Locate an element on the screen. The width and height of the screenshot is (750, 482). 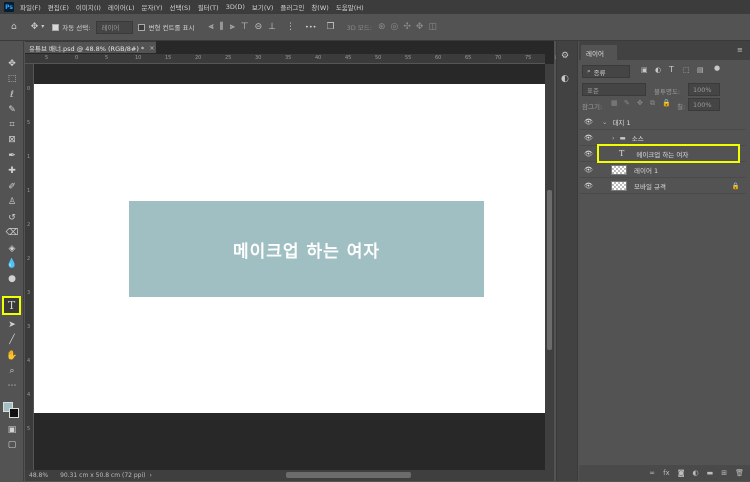
banner-text: 메이크업 하는 여자 is located at coordinates (306, 249).